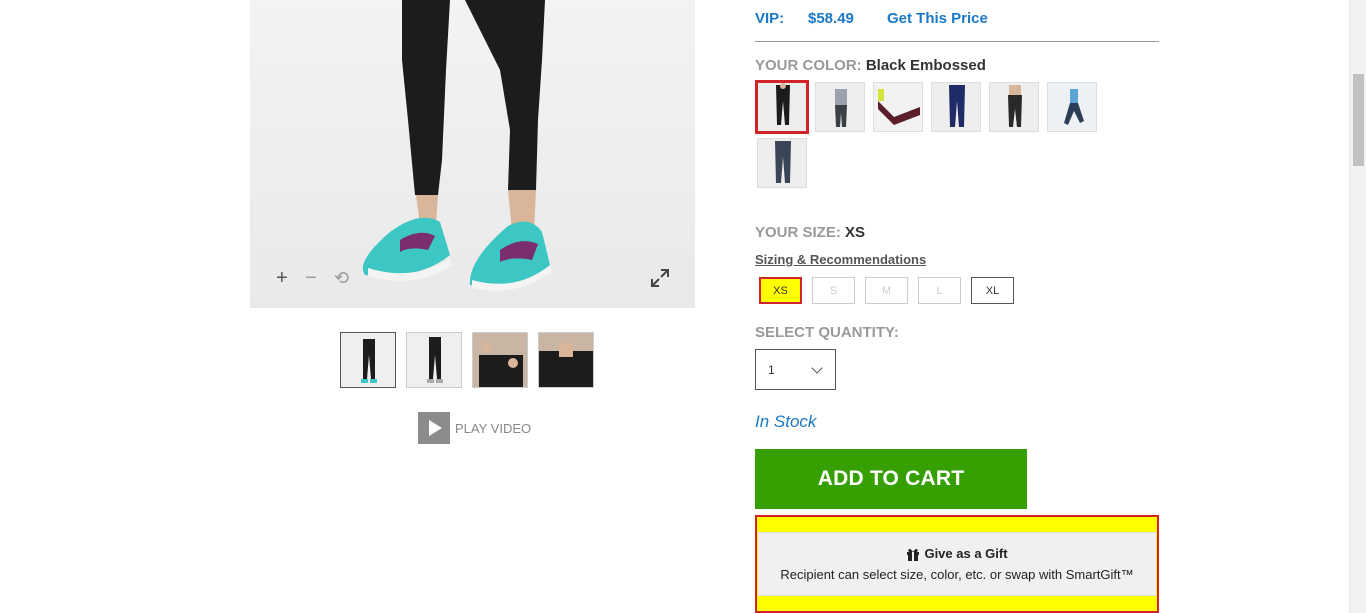 The image size is (1366, 613). What do you see at coordinates (817, 368) in the screenshot?
I see `chevron-down-icon` at bounding box center [817, 368].